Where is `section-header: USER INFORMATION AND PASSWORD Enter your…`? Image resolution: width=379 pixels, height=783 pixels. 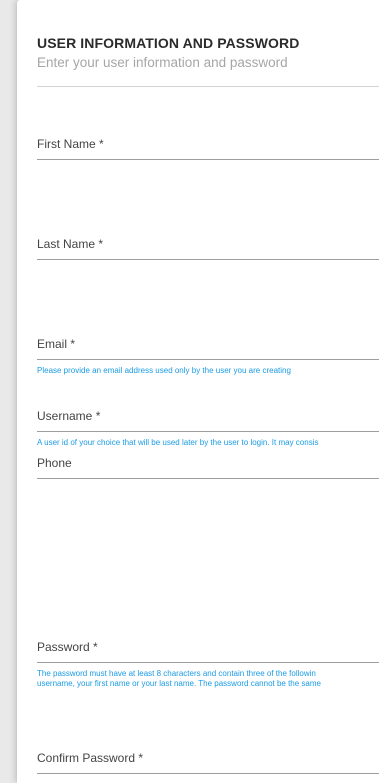 section-header: USER INFORMATION AND PASSWORD Enter your… is located at coordinates (208, 52).